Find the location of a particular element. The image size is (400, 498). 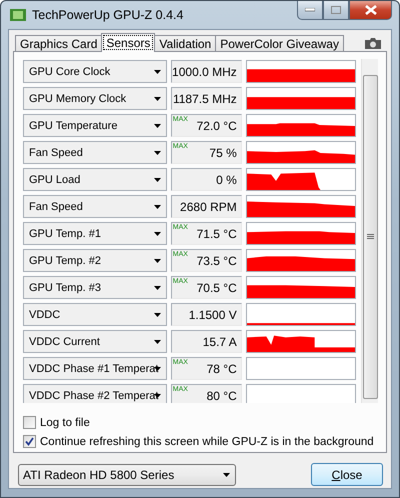

tab: Graphics Card is located at coordinates (58, 43).